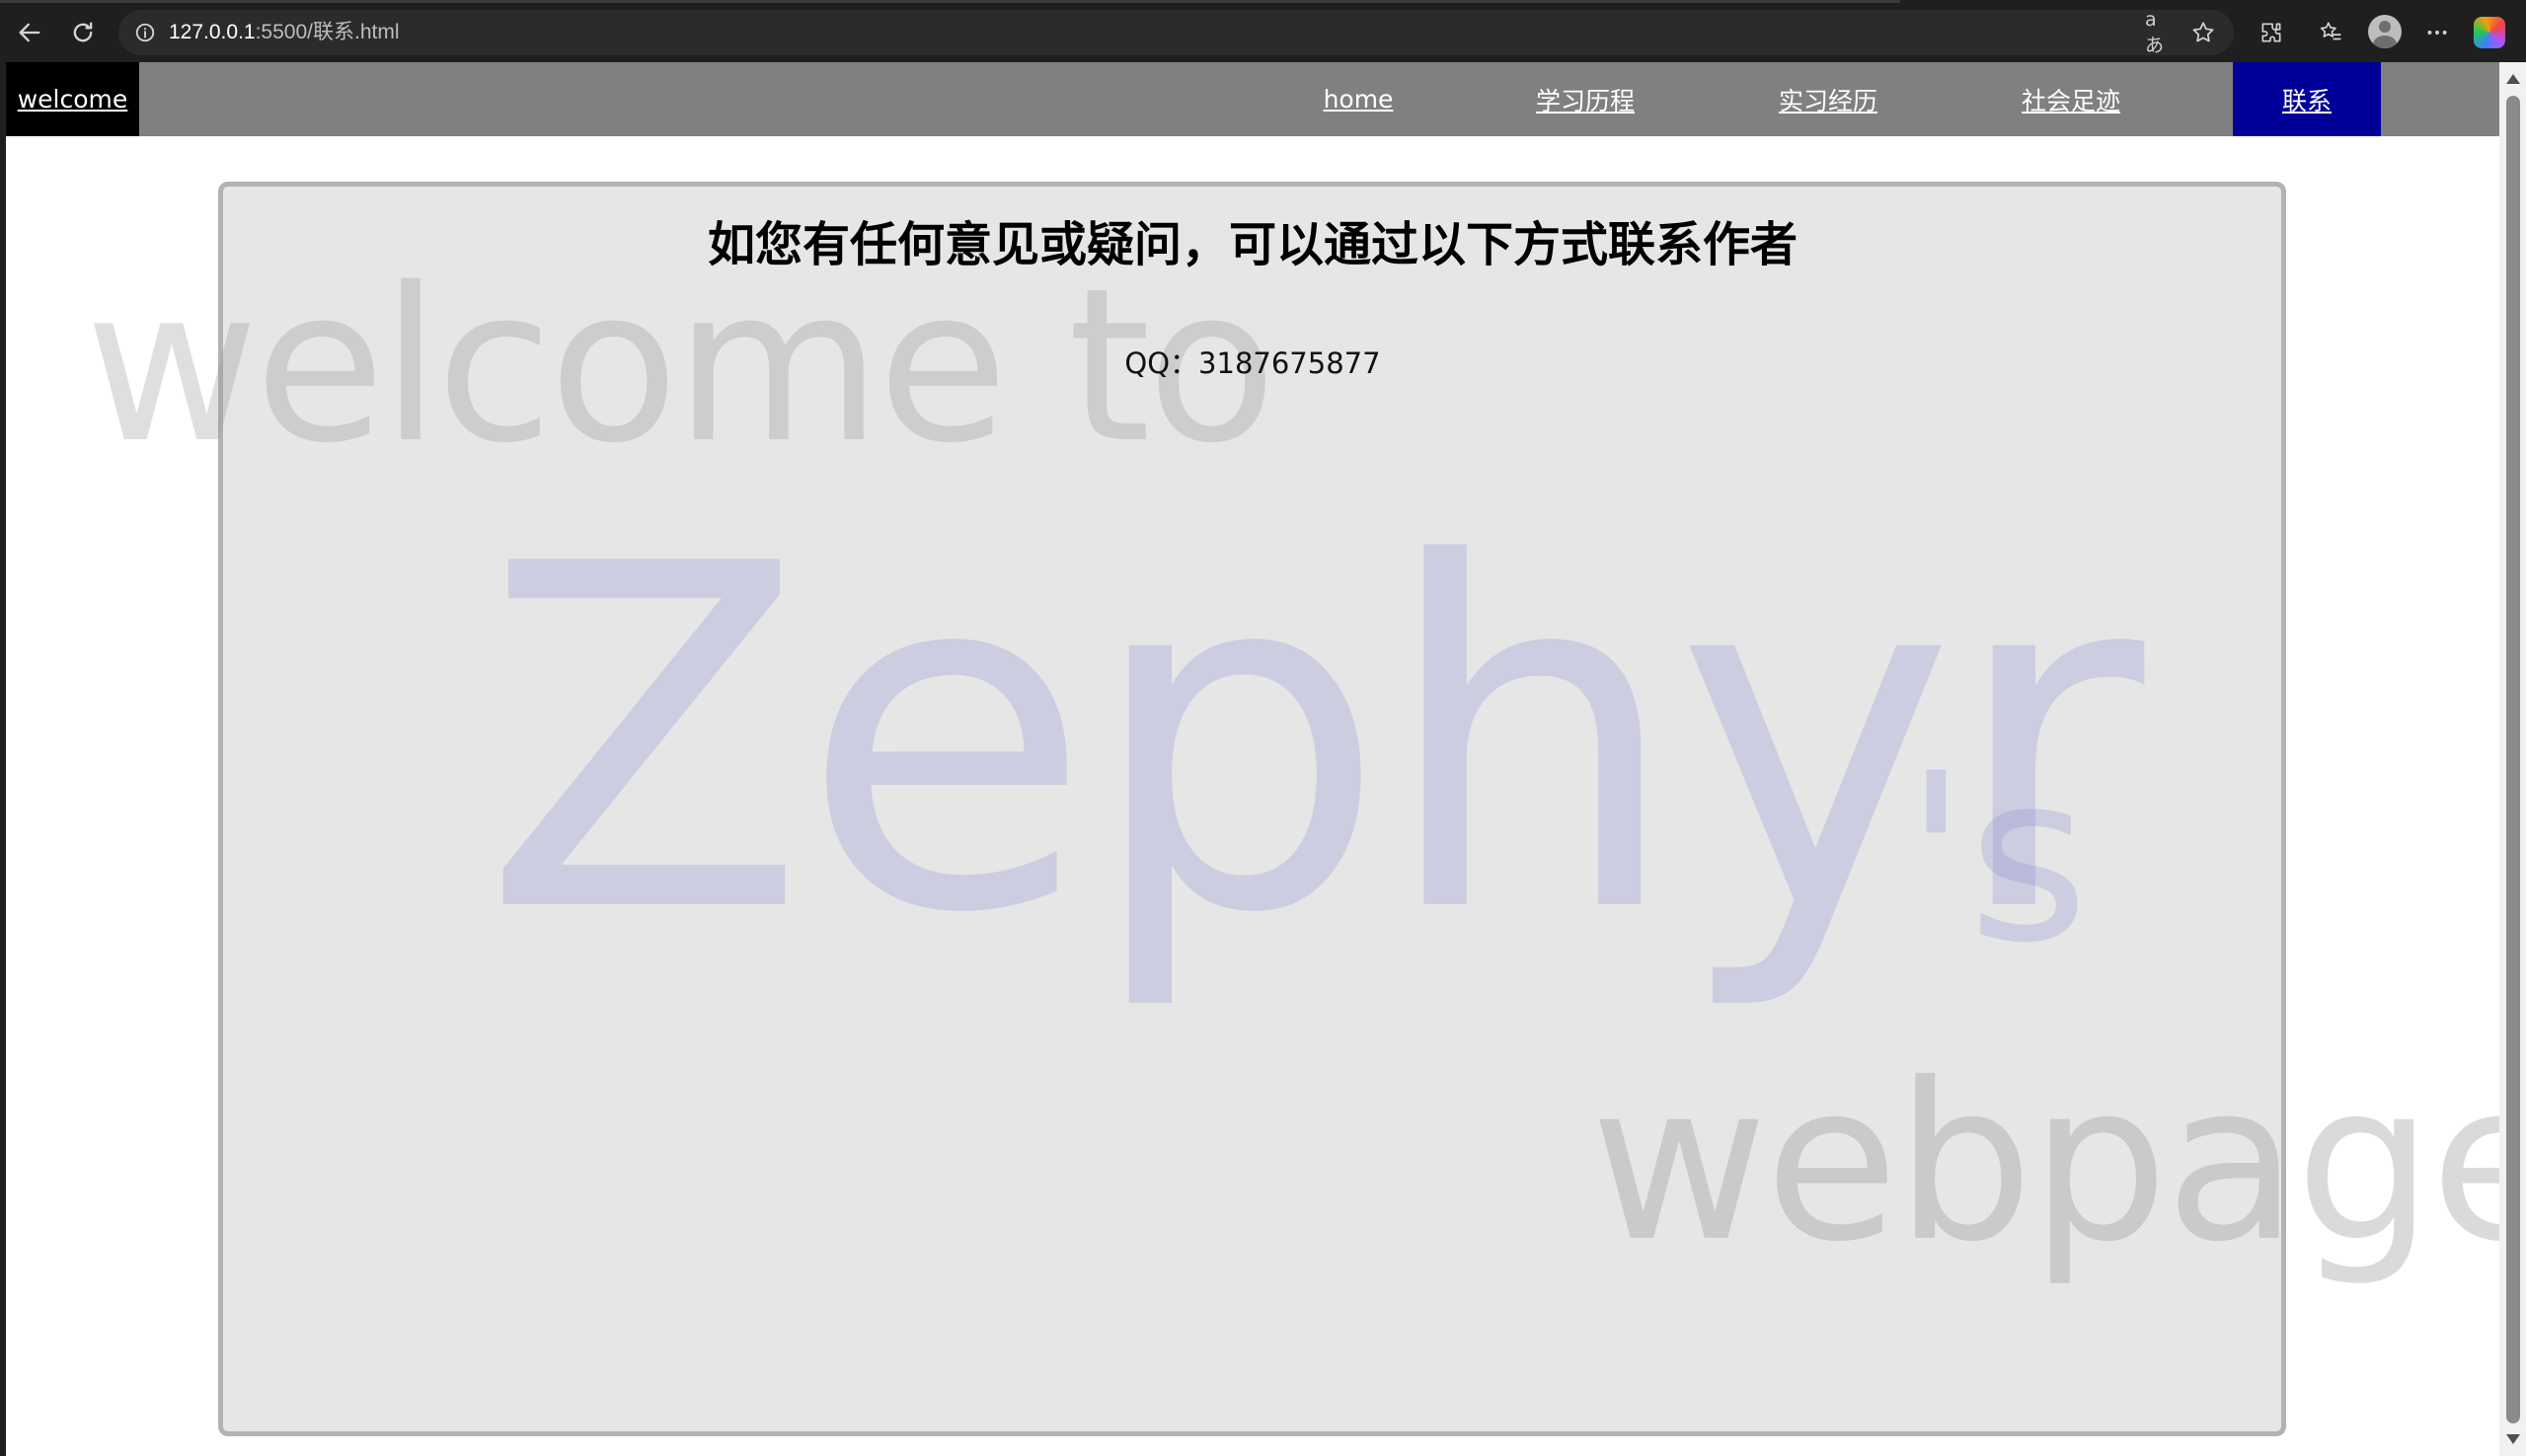 The width and height of the screenshot is (2526, 1456). I want to click on contact-heading: 如您有任何意见或疑问，可以通过以下方式联系作者, so click(1252, 244).